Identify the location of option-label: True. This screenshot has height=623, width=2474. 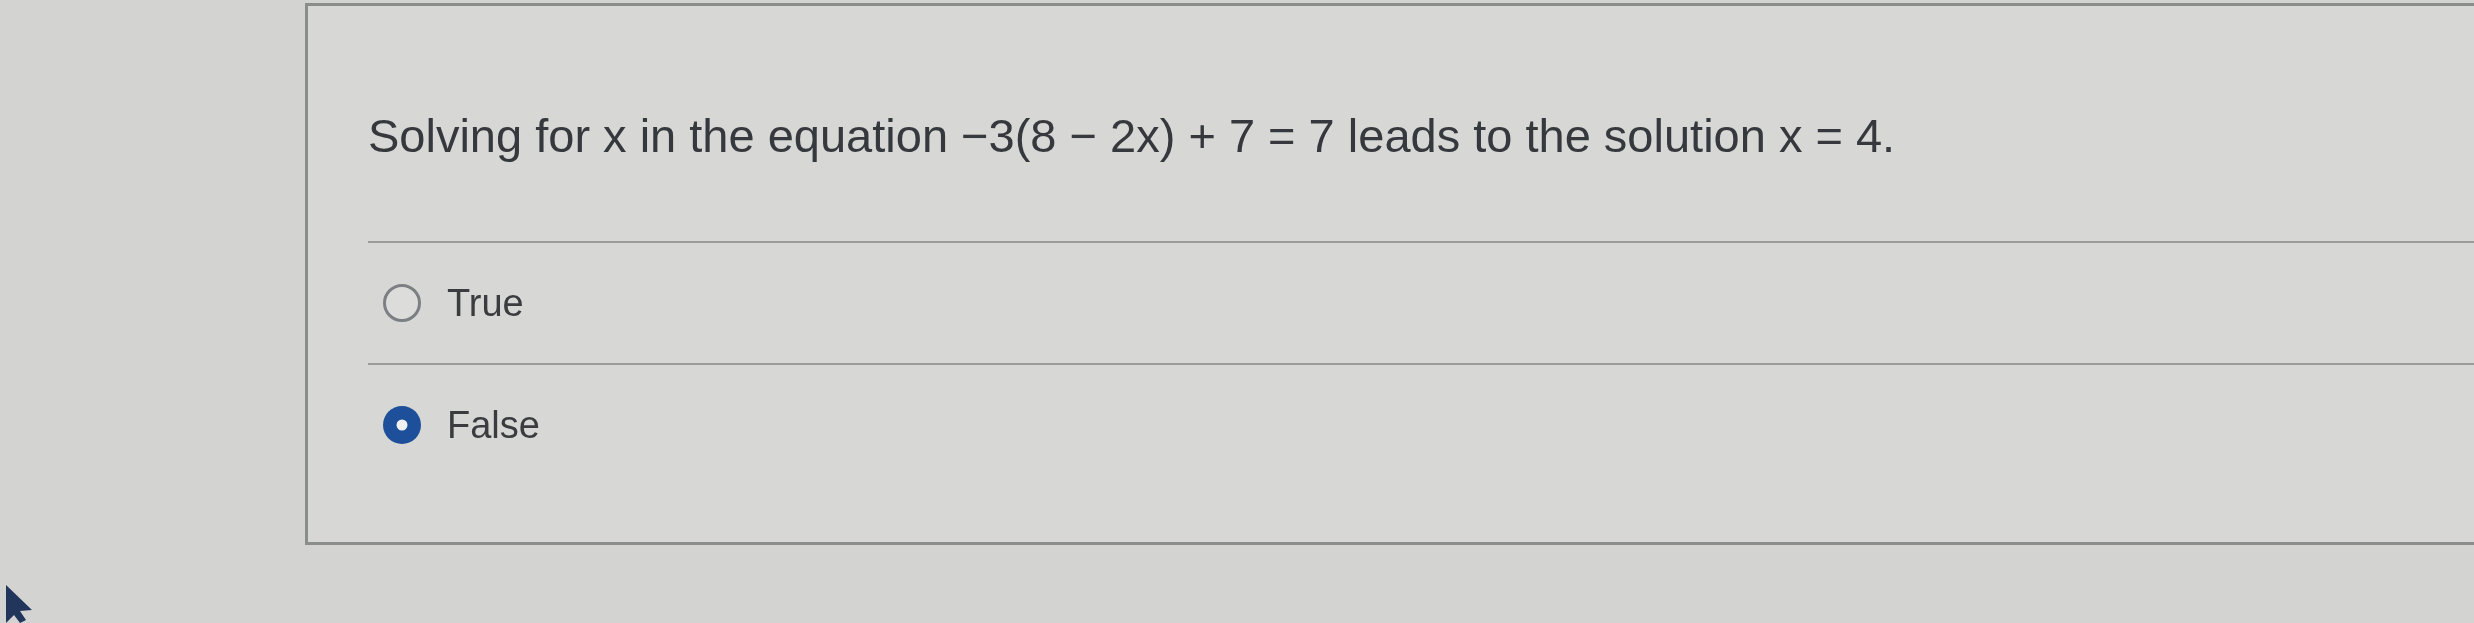
(485, 303).